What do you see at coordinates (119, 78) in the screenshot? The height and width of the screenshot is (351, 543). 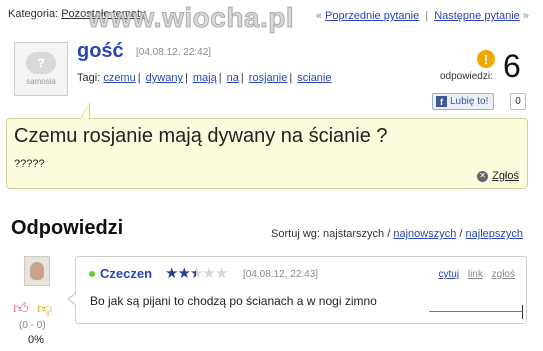 I see `tag-link: czemu` at bounding box center [119, 78].